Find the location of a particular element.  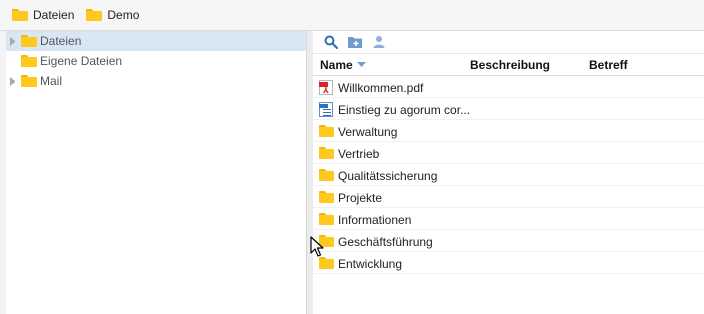

column-description-label: Beschreibung is located at coordinates (510, 65).